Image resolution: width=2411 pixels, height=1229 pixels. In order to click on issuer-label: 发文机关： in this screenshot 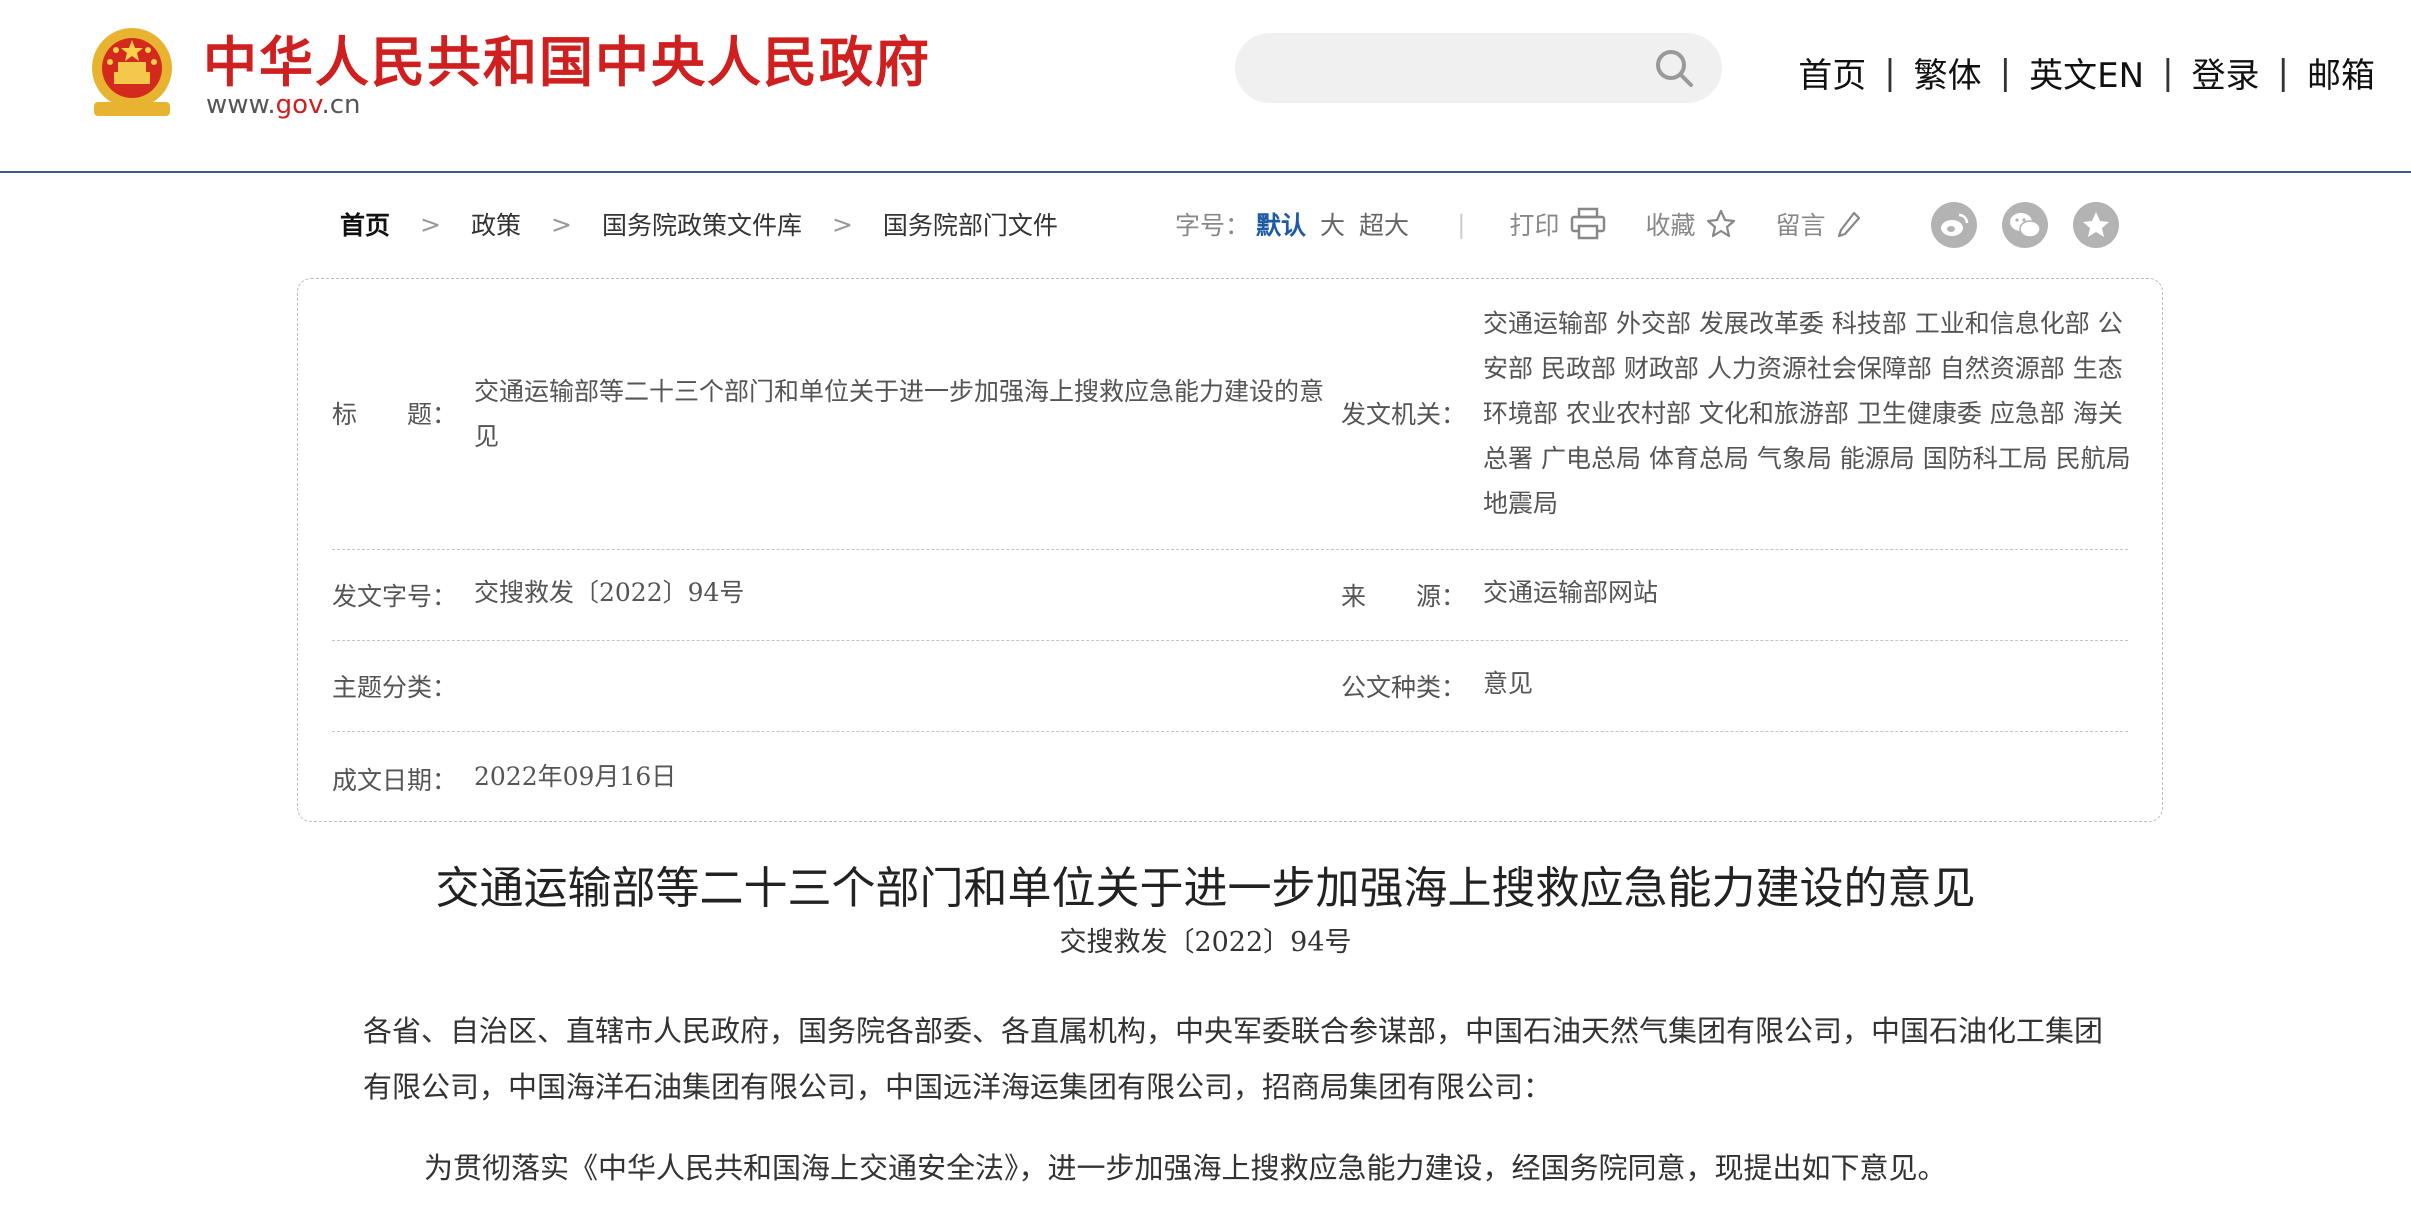, I will do `click(1404, 414)`.